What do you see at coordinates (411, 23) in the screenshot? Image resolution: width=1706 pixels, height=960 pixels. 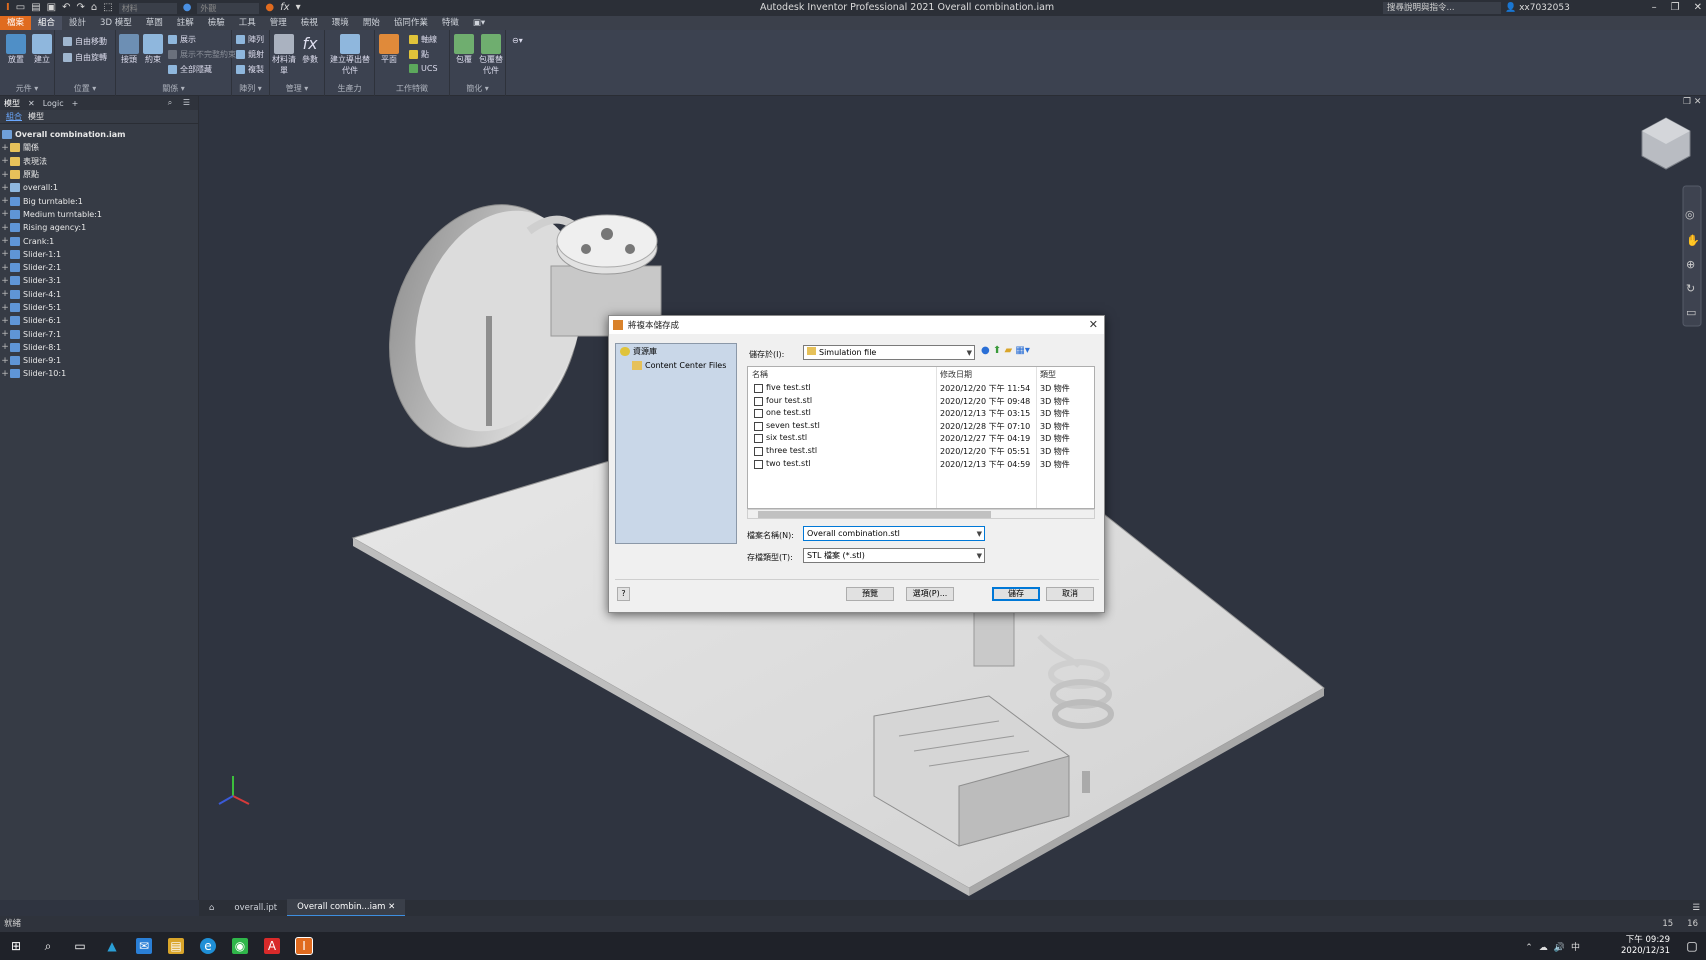 I see `tab-collaborate: 協同作業` at bounding box center [411, 23].